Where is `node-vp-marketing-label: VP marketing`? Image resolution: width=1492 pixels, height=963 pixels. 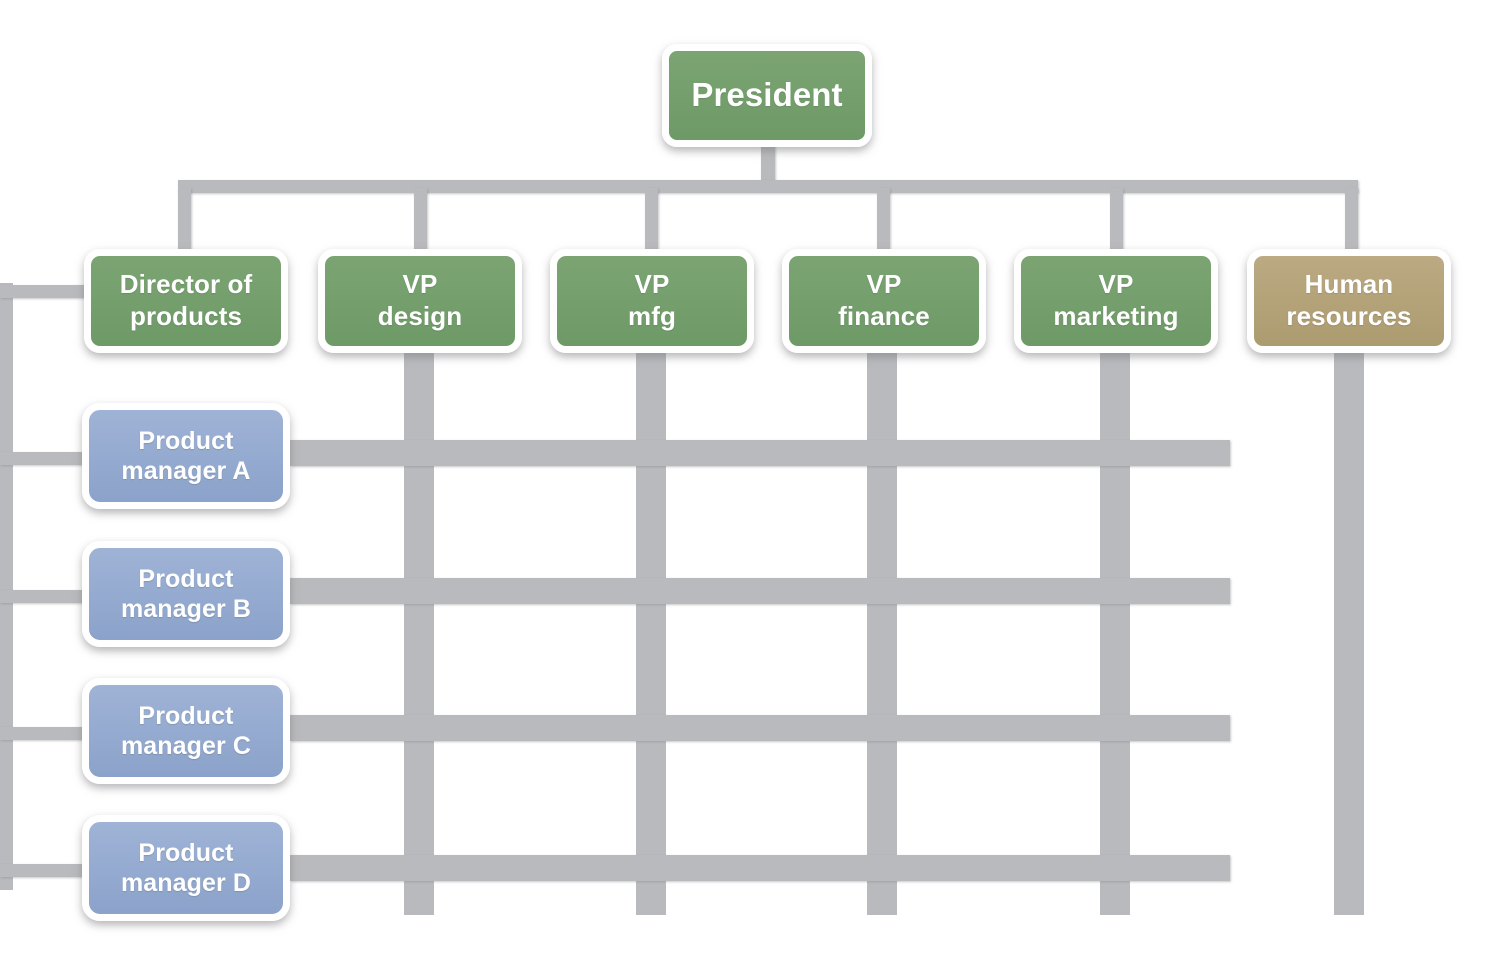 node-vp-marketing-label: VP marketing is located at coordinates (1115, 300).